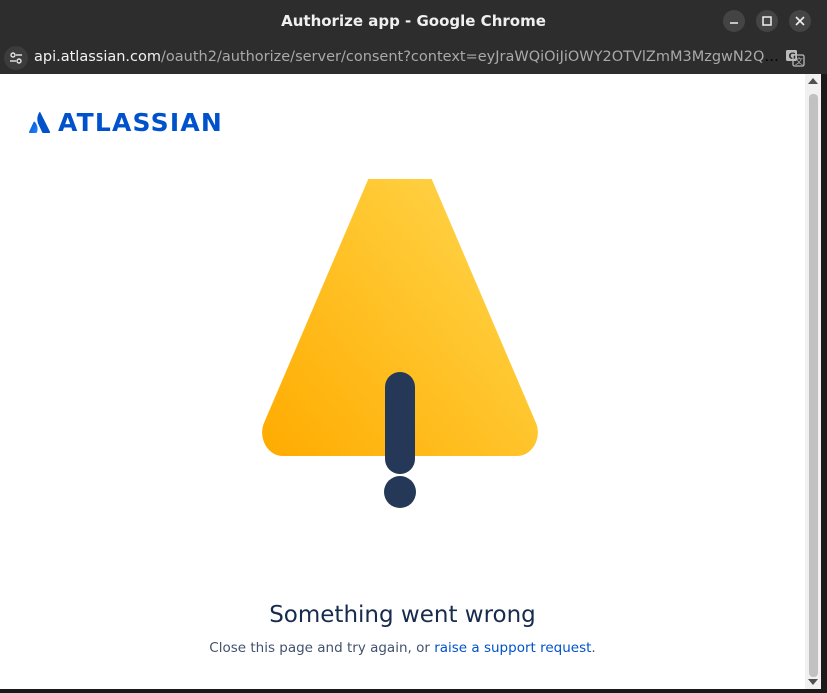 This screenshot has height=693, width=827. Describe the element at coordinates (410, 691) in the screenshot. I see `window-bottom-edge` at that location.